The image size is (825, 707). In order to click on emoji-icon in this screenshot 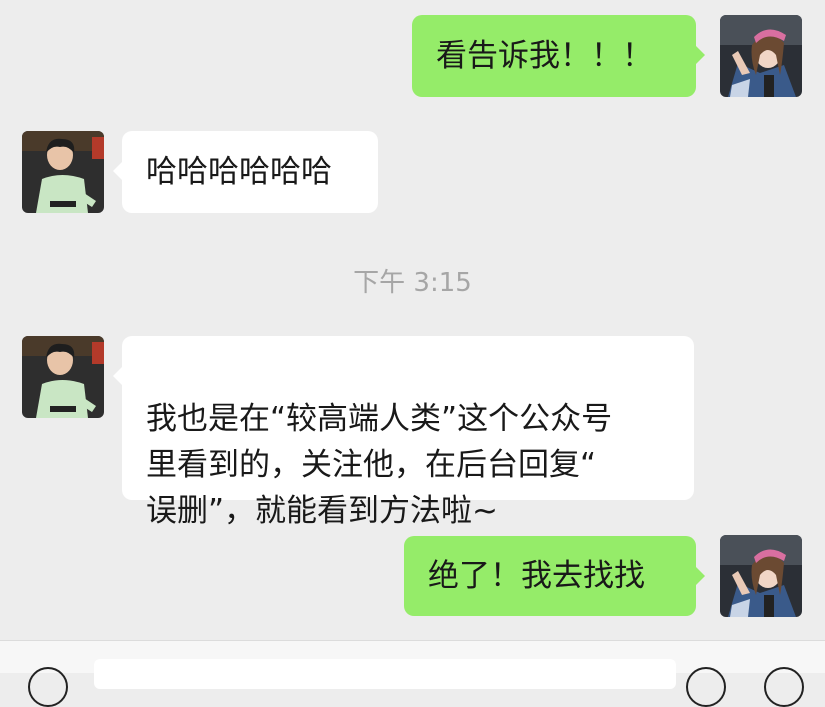, I will do `click(706, 687)`.